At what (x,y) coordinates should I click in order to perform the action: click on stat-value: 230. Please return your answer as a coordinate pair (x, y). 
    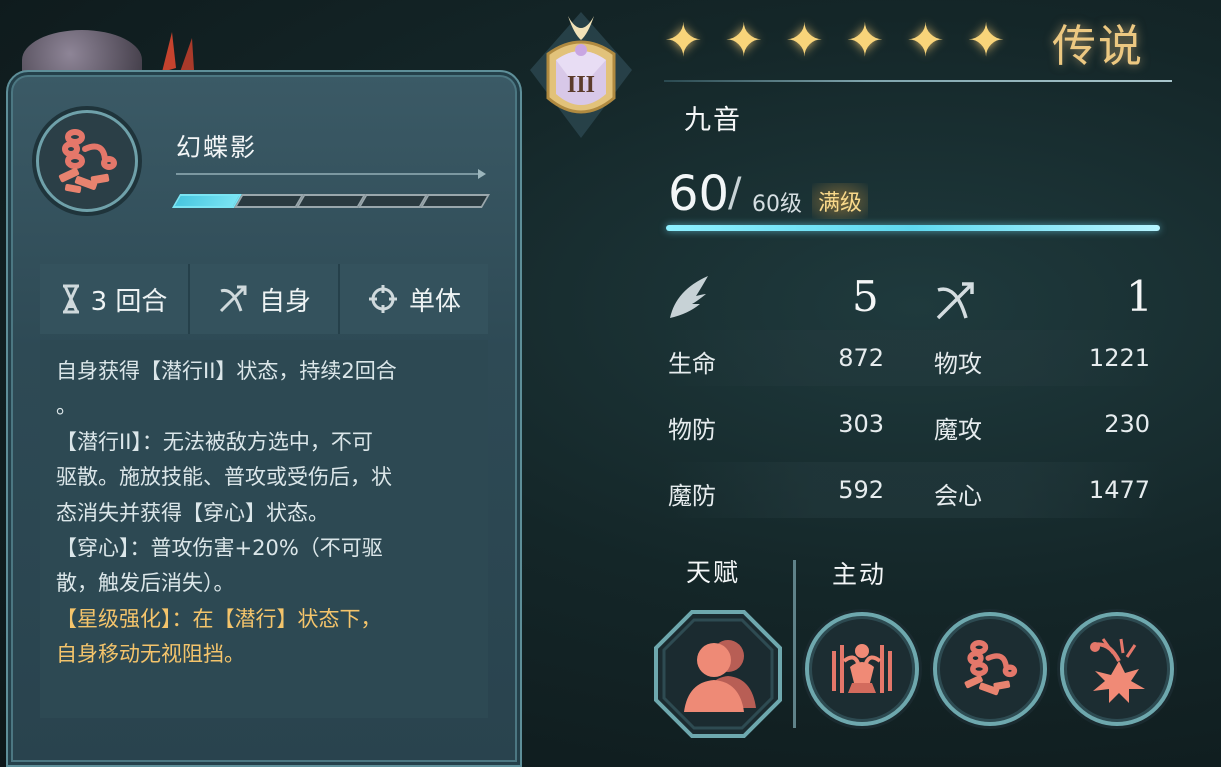
    Looking at the image, I should click on (1127, 424).